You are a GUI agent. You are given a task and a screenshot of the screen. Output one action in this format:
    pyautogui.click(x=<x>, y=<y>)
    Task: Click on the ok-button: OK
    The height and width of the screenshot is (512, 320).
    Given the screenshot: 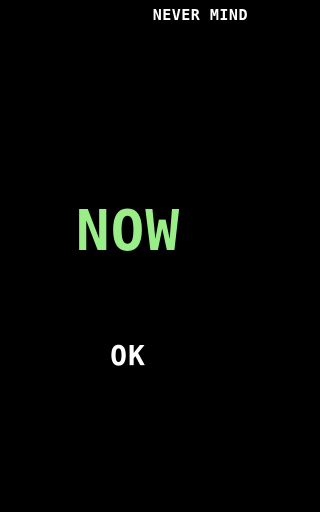 What is the action you would take?
    pyautogui.click(x=128, y=356)
    